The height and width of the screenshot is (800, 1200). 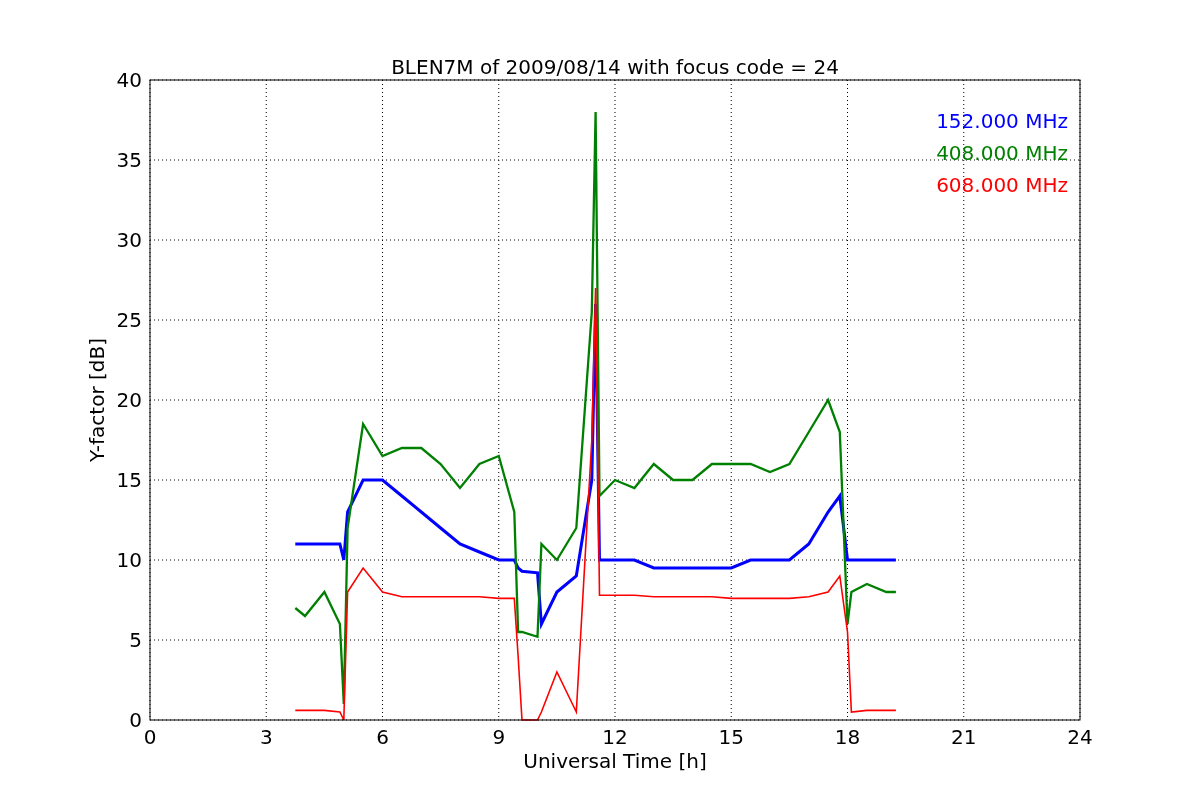 What do you see at coordinates (97, 400) in the screenshot?
I see `y-axis-label: Y-factor [dB]` at bounding box center [97, 400].